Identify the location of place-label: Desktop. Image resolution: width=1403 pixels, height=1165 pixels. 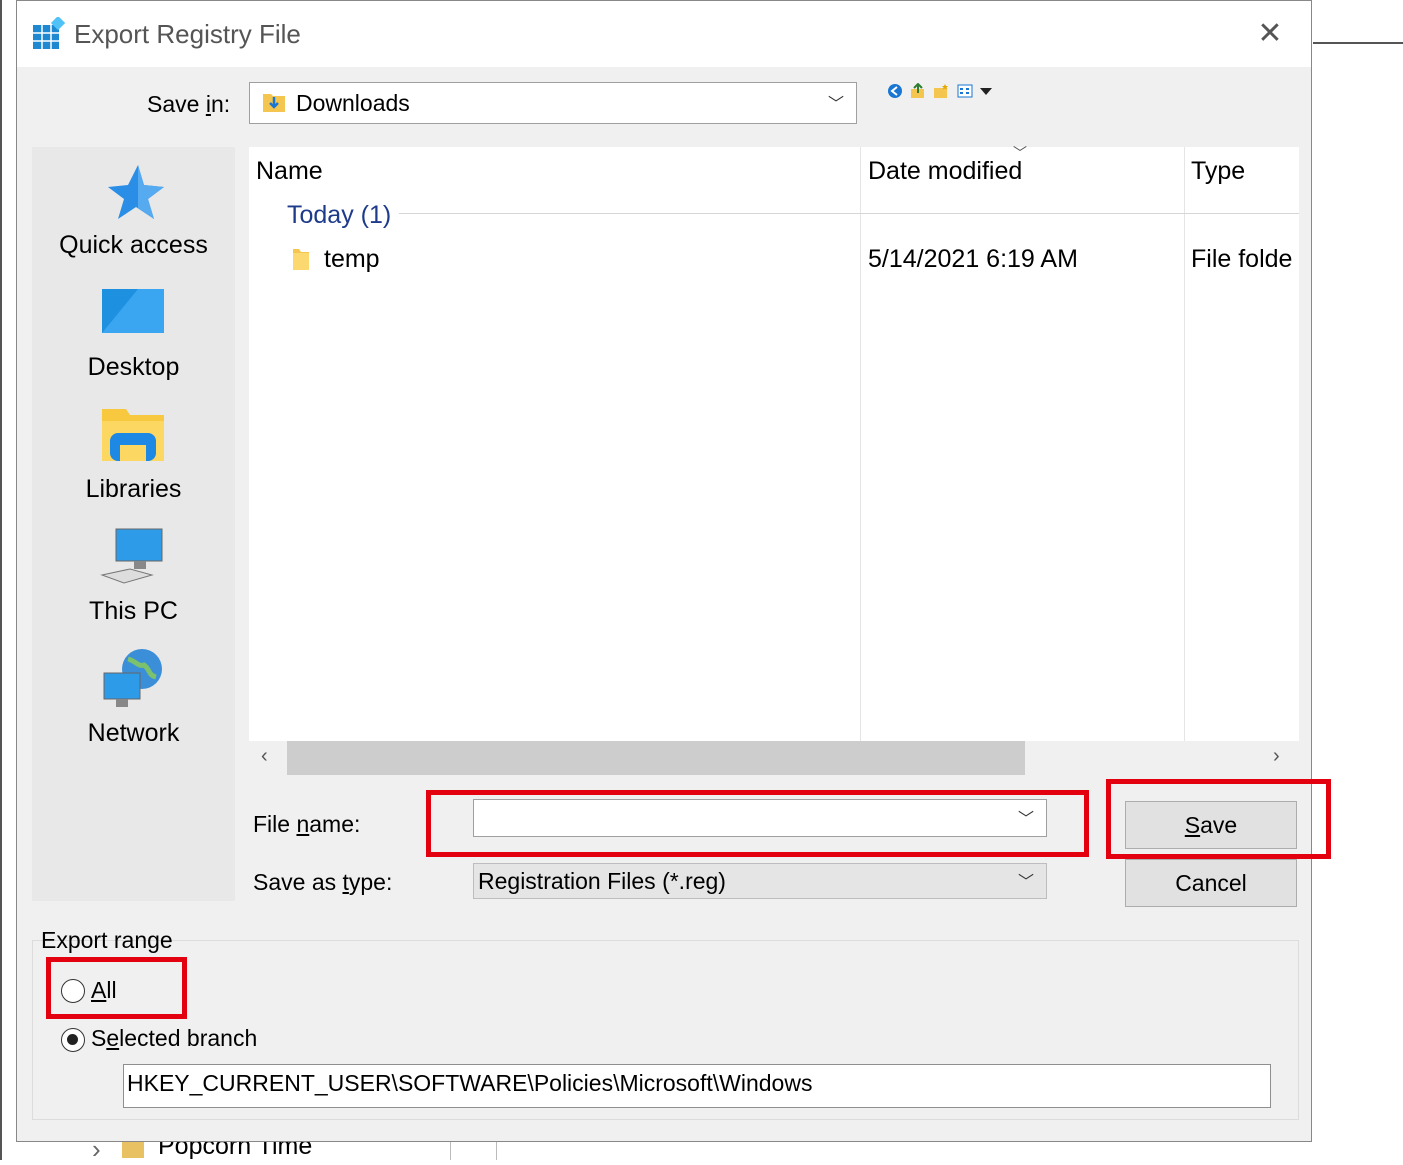
(133, 367).